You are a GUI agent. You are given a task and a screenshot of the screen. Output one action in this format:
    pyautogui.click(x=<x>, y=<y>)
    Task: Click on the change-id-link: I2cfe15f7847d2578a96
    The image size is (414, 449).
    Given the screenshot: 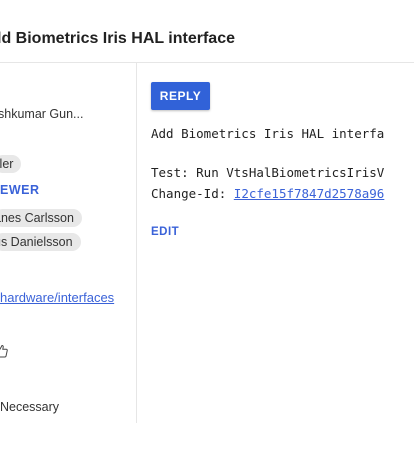 What is the action you would take?
    pyautogui.click(x=309, y=193)
    